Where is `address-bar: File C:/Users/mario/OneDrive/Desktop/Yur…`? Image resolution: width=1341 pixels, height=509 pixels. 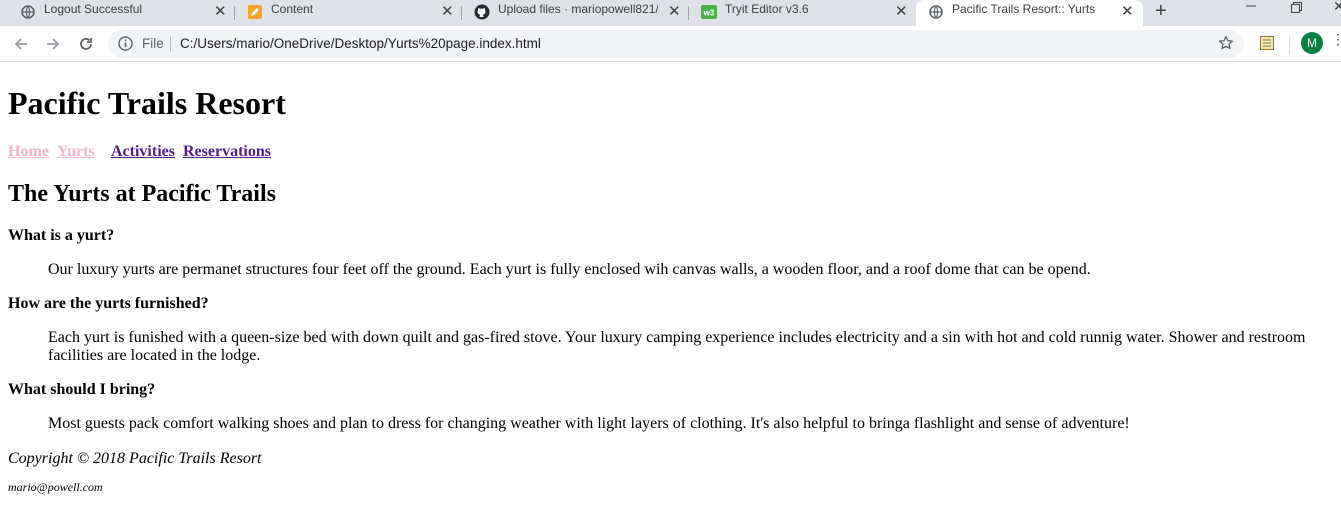 address-bar: File C:/Users/mario/OneDrive/Desktop/Yur… is located at coordinates (676, 44).